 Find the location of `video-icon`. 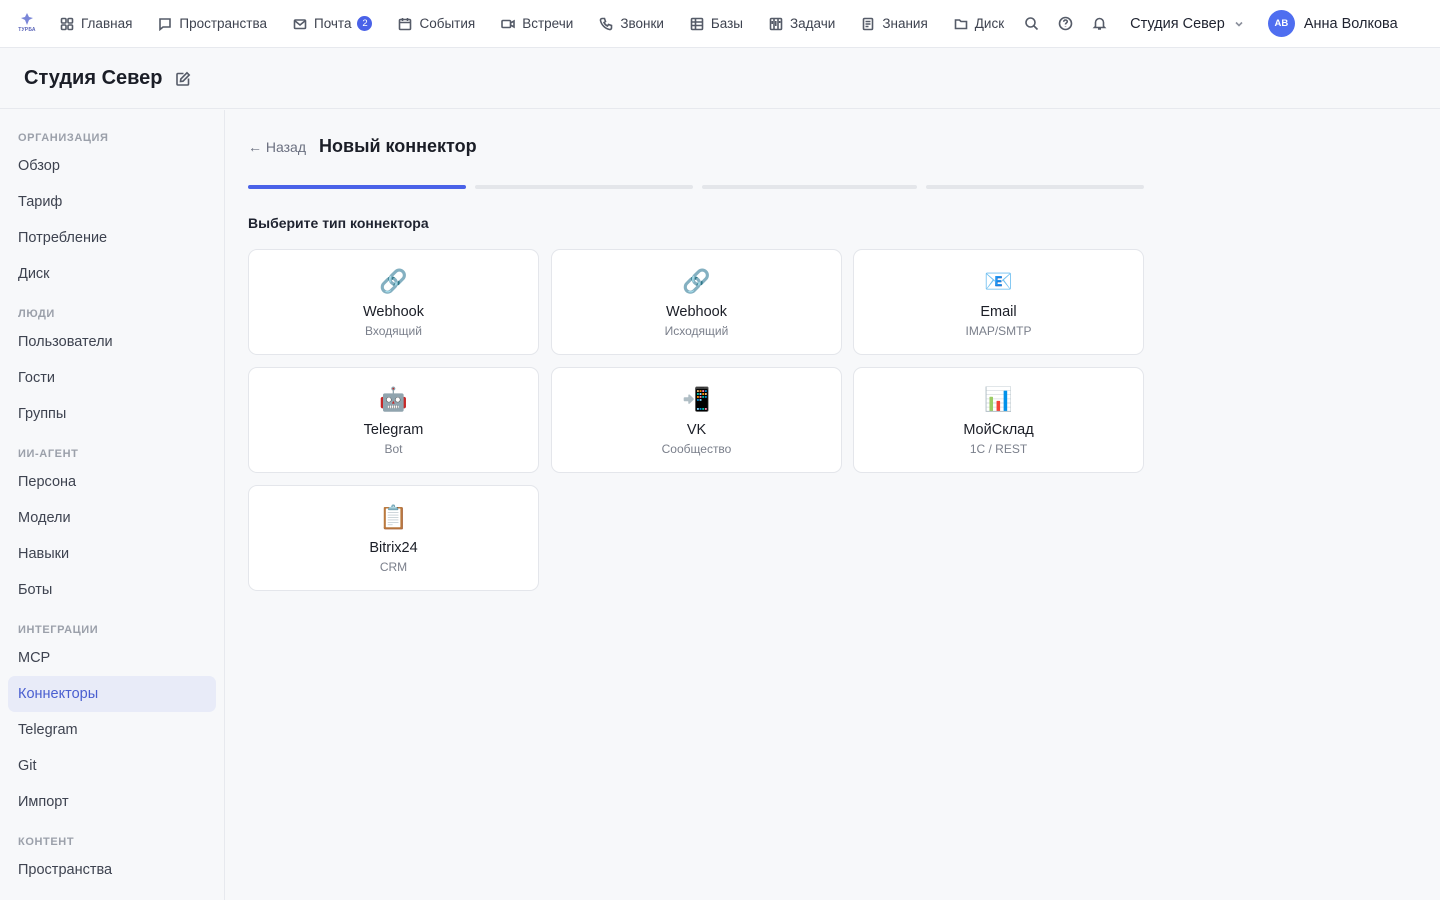

video-icon is located at coordinates (508, 23).